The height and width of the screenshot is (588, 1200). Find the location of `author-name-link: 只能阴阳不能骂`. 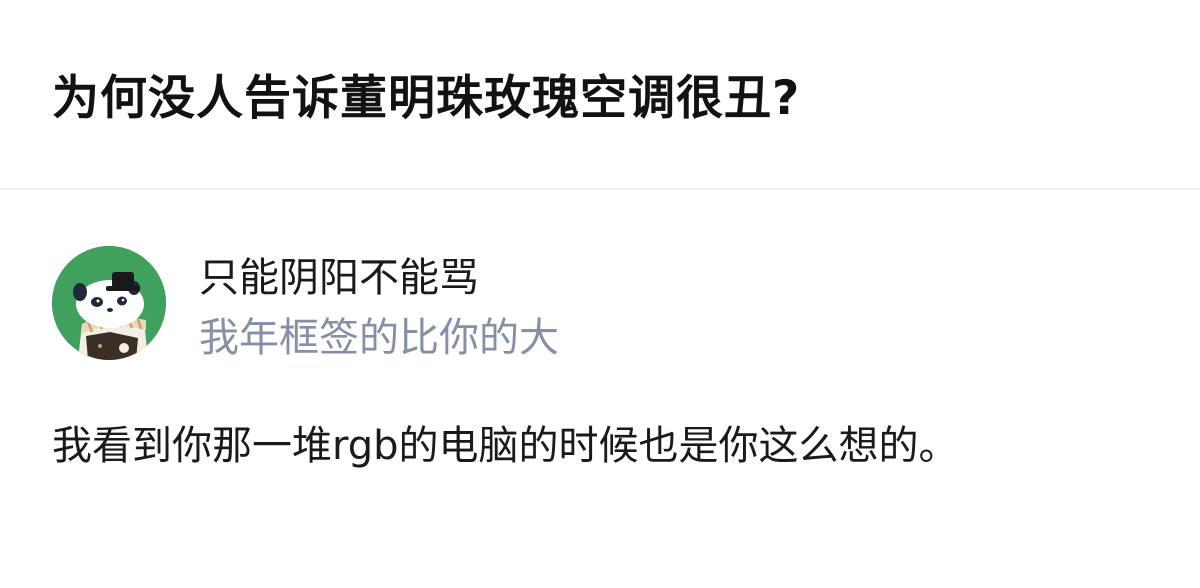

author-name-link: 只能阴阳不能骂 is located at coordinates (379, 278).